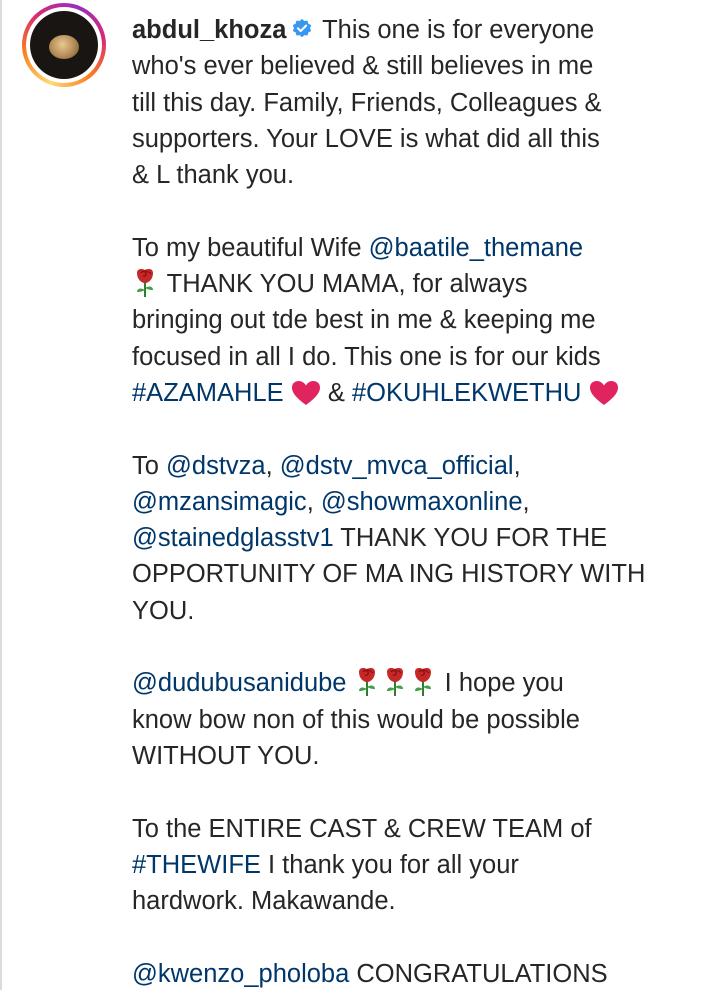  What do you see at coordinates (476, 248) in the screenshot?
I see `mention-baatile-themane: @baatile_themane` at bounding box center [476, 248].